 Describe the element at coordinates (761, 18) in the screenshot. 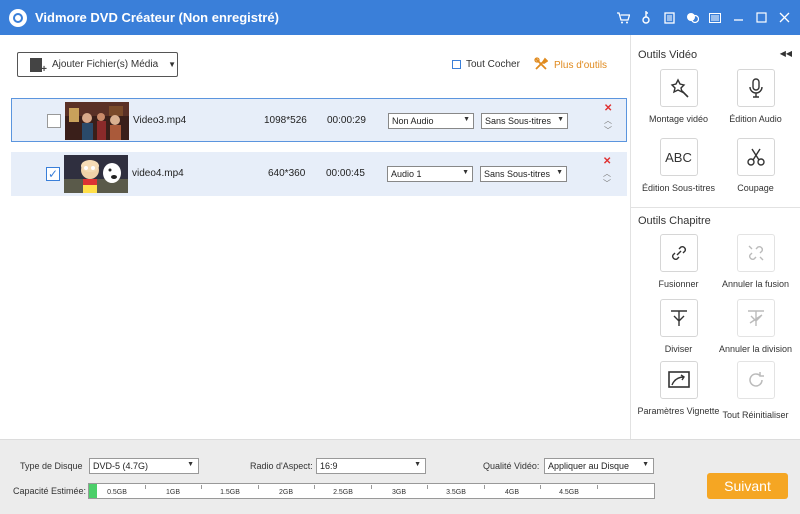

I see `maximize-icon` at that location.